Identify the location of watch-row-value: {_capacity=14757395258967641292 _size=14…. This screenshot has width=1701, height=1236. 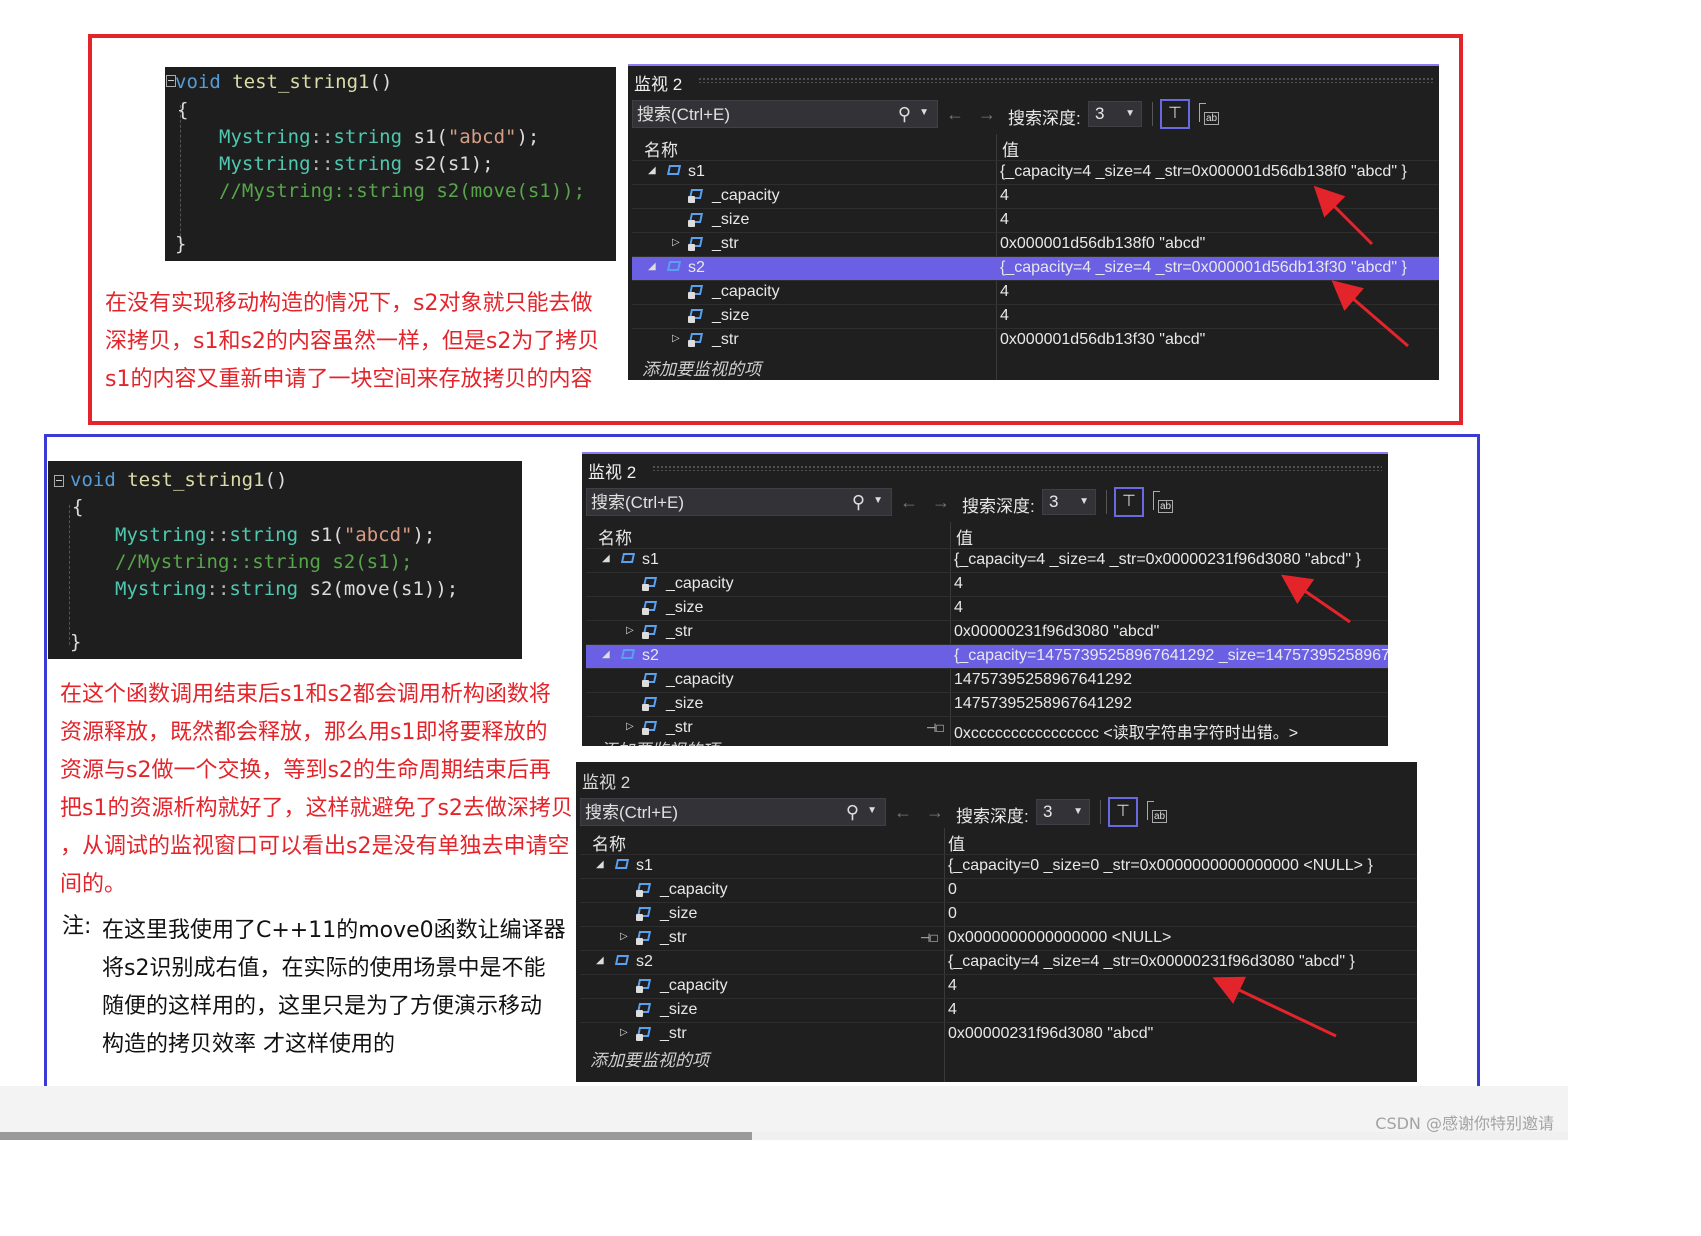
(1171, 656).